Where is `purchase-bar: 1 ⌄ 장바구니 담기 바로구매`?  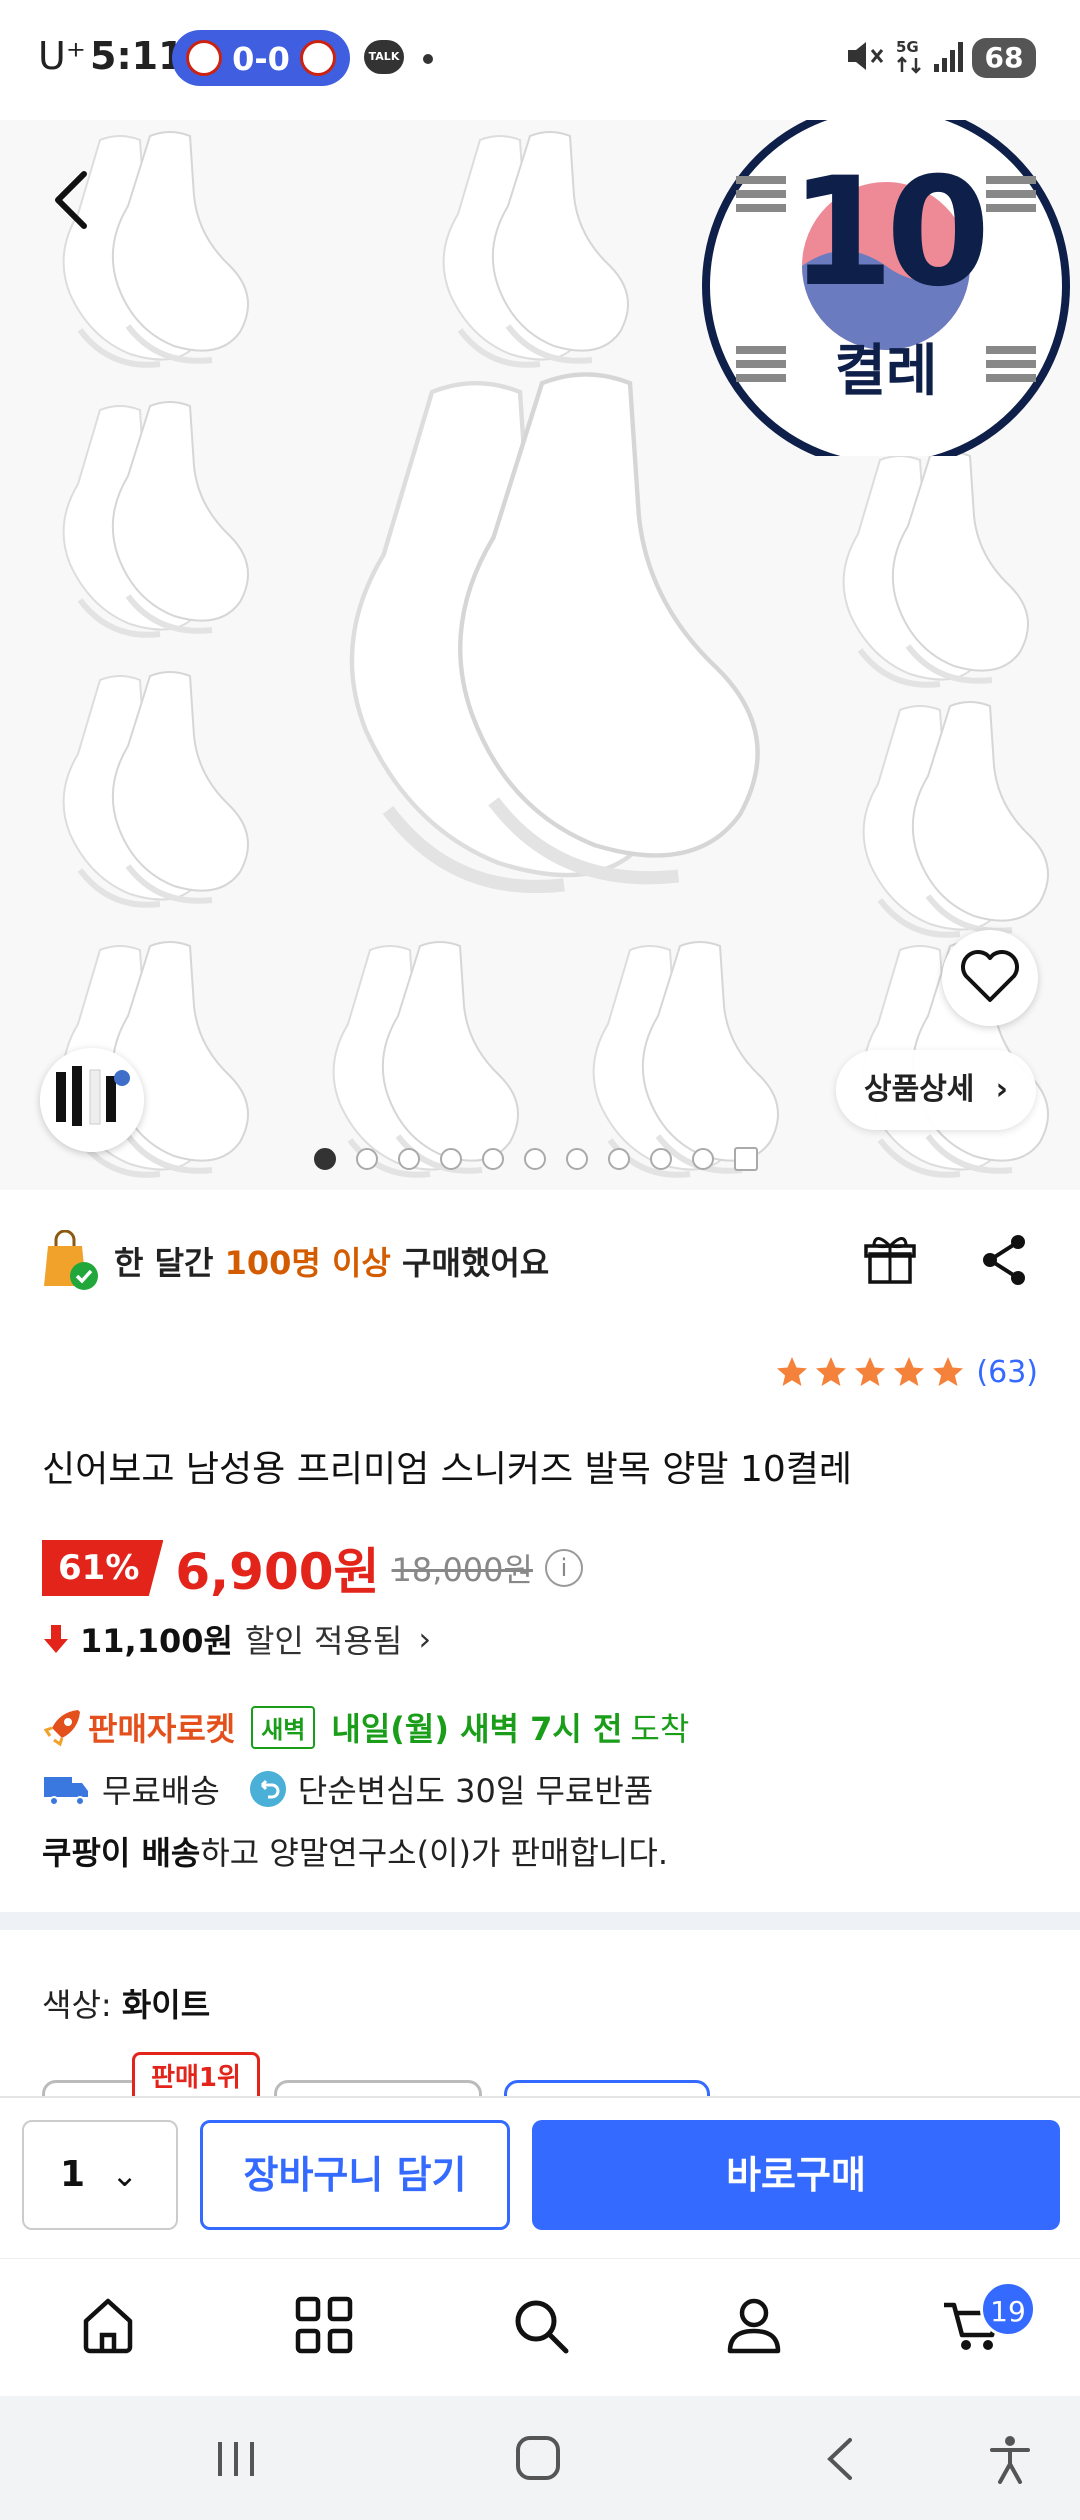
purchase-bar: 1 ⌄ 장바구니 담기 바로구매 is located at coordinates (540, 2177).